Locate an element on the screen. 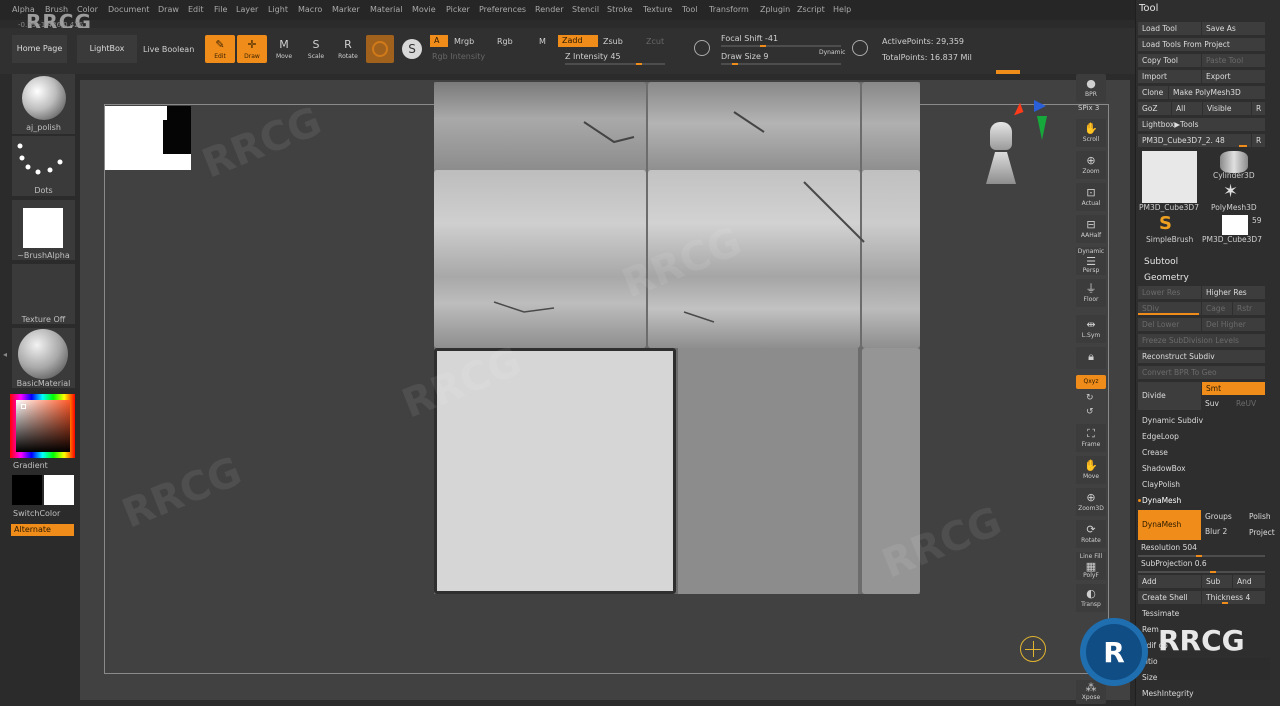  move-view-button: ✋ Move is located at coordinates (1091, 470).